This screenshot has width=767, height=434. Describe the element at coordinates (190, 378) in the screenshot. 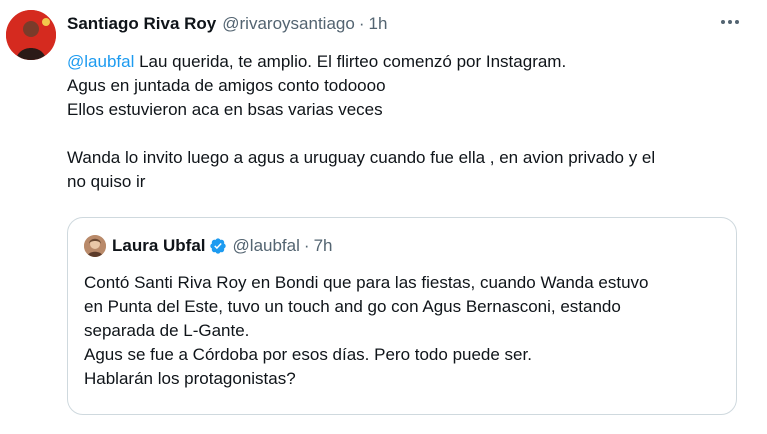

I see `quoted-tweet-line: Hablarán los protagonistas?` at that location.